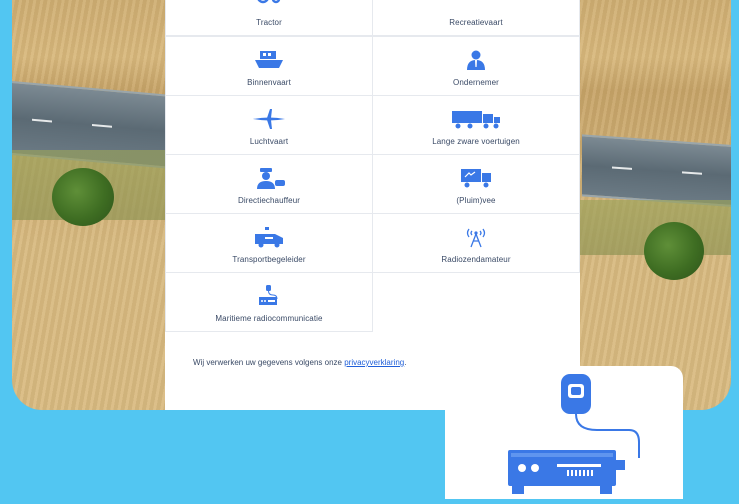 The image size is (739, 504). I want to click on category-label: Transportbegeleider, so click(269, 259).